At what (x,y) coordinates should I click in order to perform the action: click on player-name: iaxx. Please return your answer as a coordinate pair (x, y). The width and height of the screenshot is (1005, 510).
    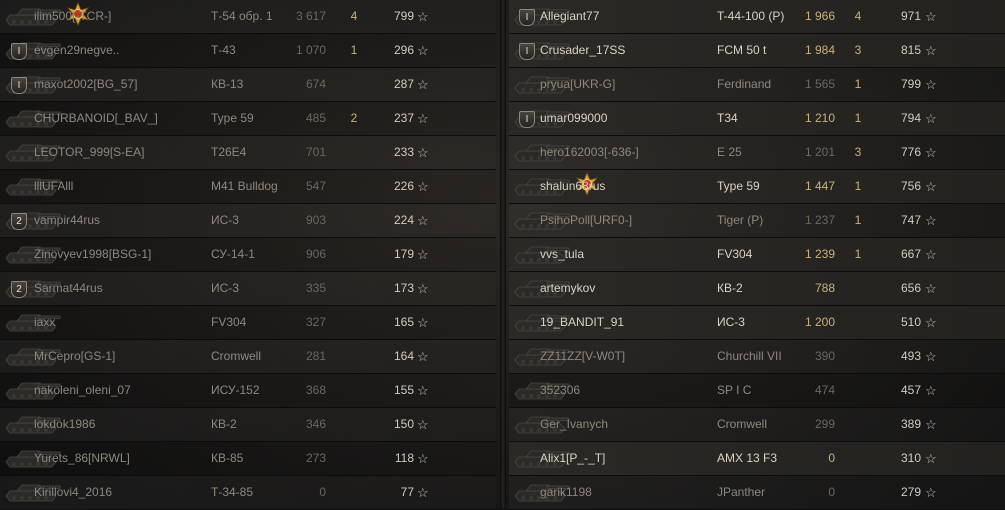
    Looking at the image, I should click on (114, 322).